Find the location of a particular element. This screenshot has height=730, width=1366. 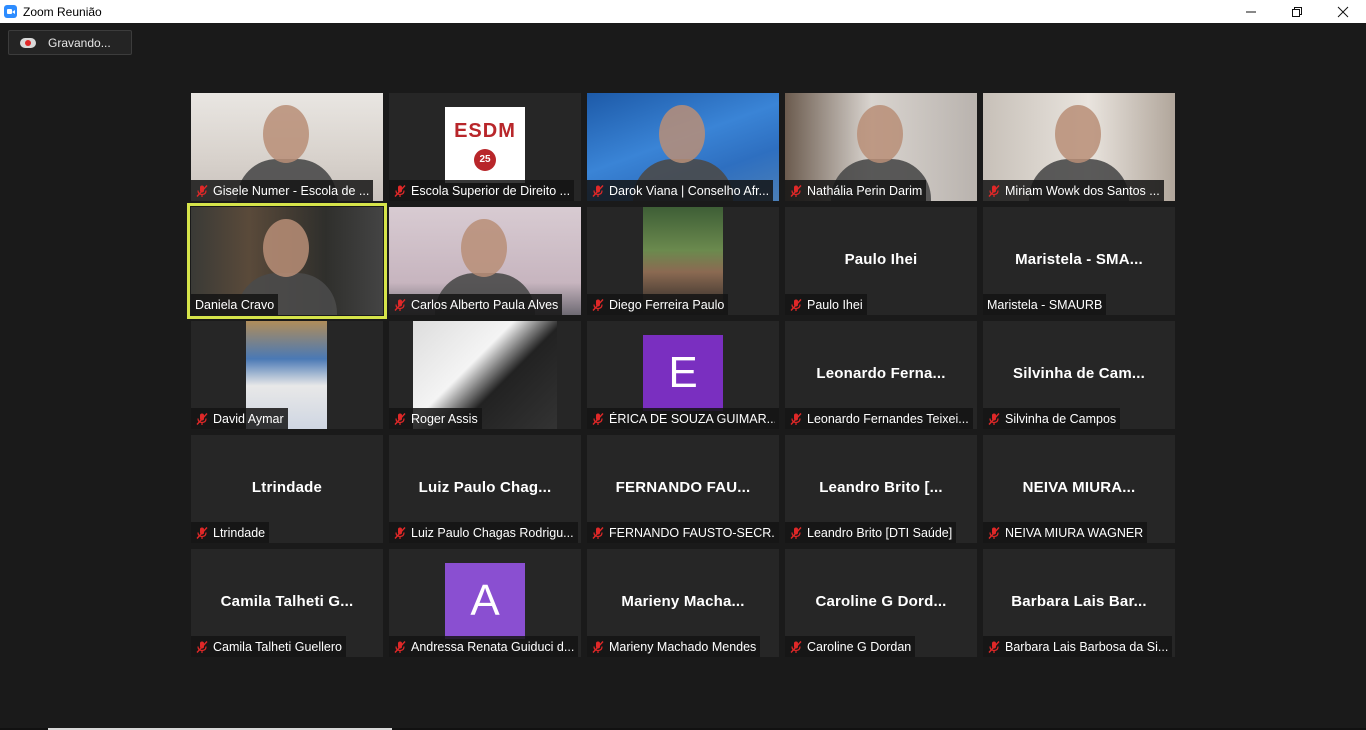

participant-name: Marieny Machado Mendes is located at coordinates (683, 646).